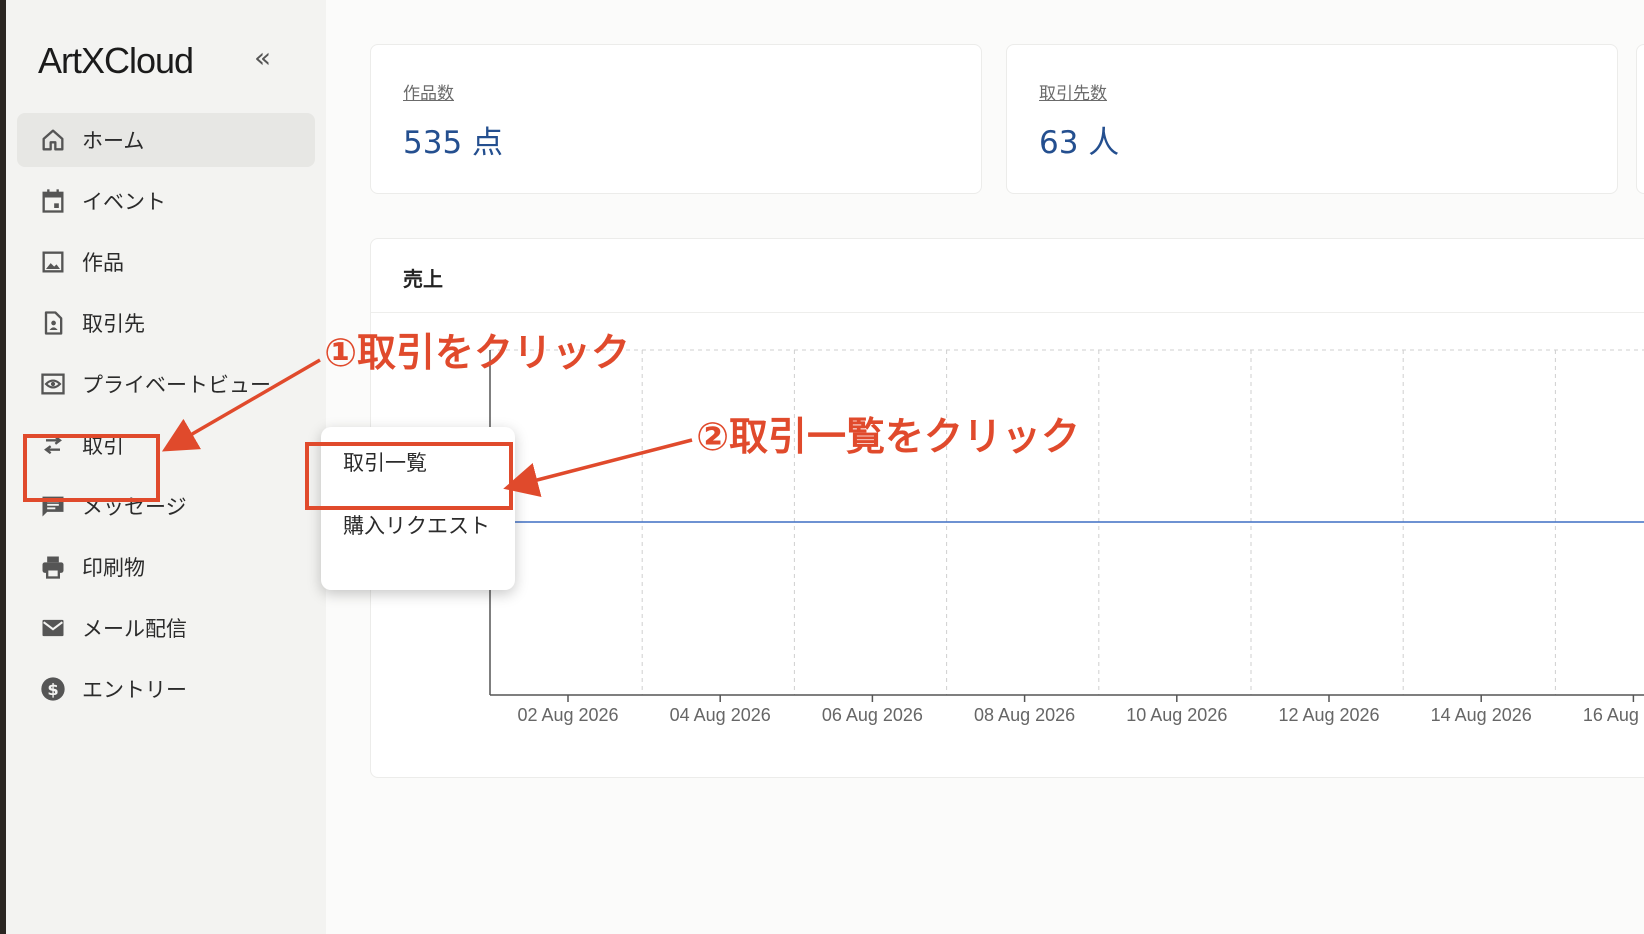  I want to click on x-tick-label: 12 Aug 2026, so click(1328, 715).